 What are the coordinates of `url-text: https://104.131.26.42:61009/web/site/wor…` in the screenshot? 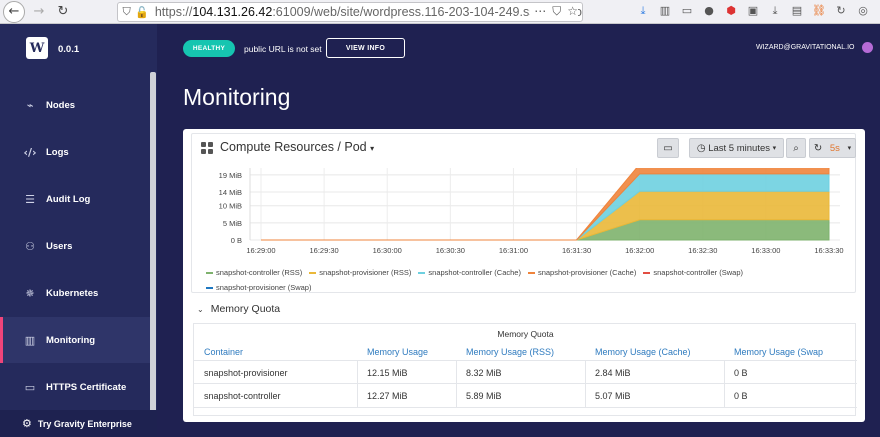 It's located at (368, 12).